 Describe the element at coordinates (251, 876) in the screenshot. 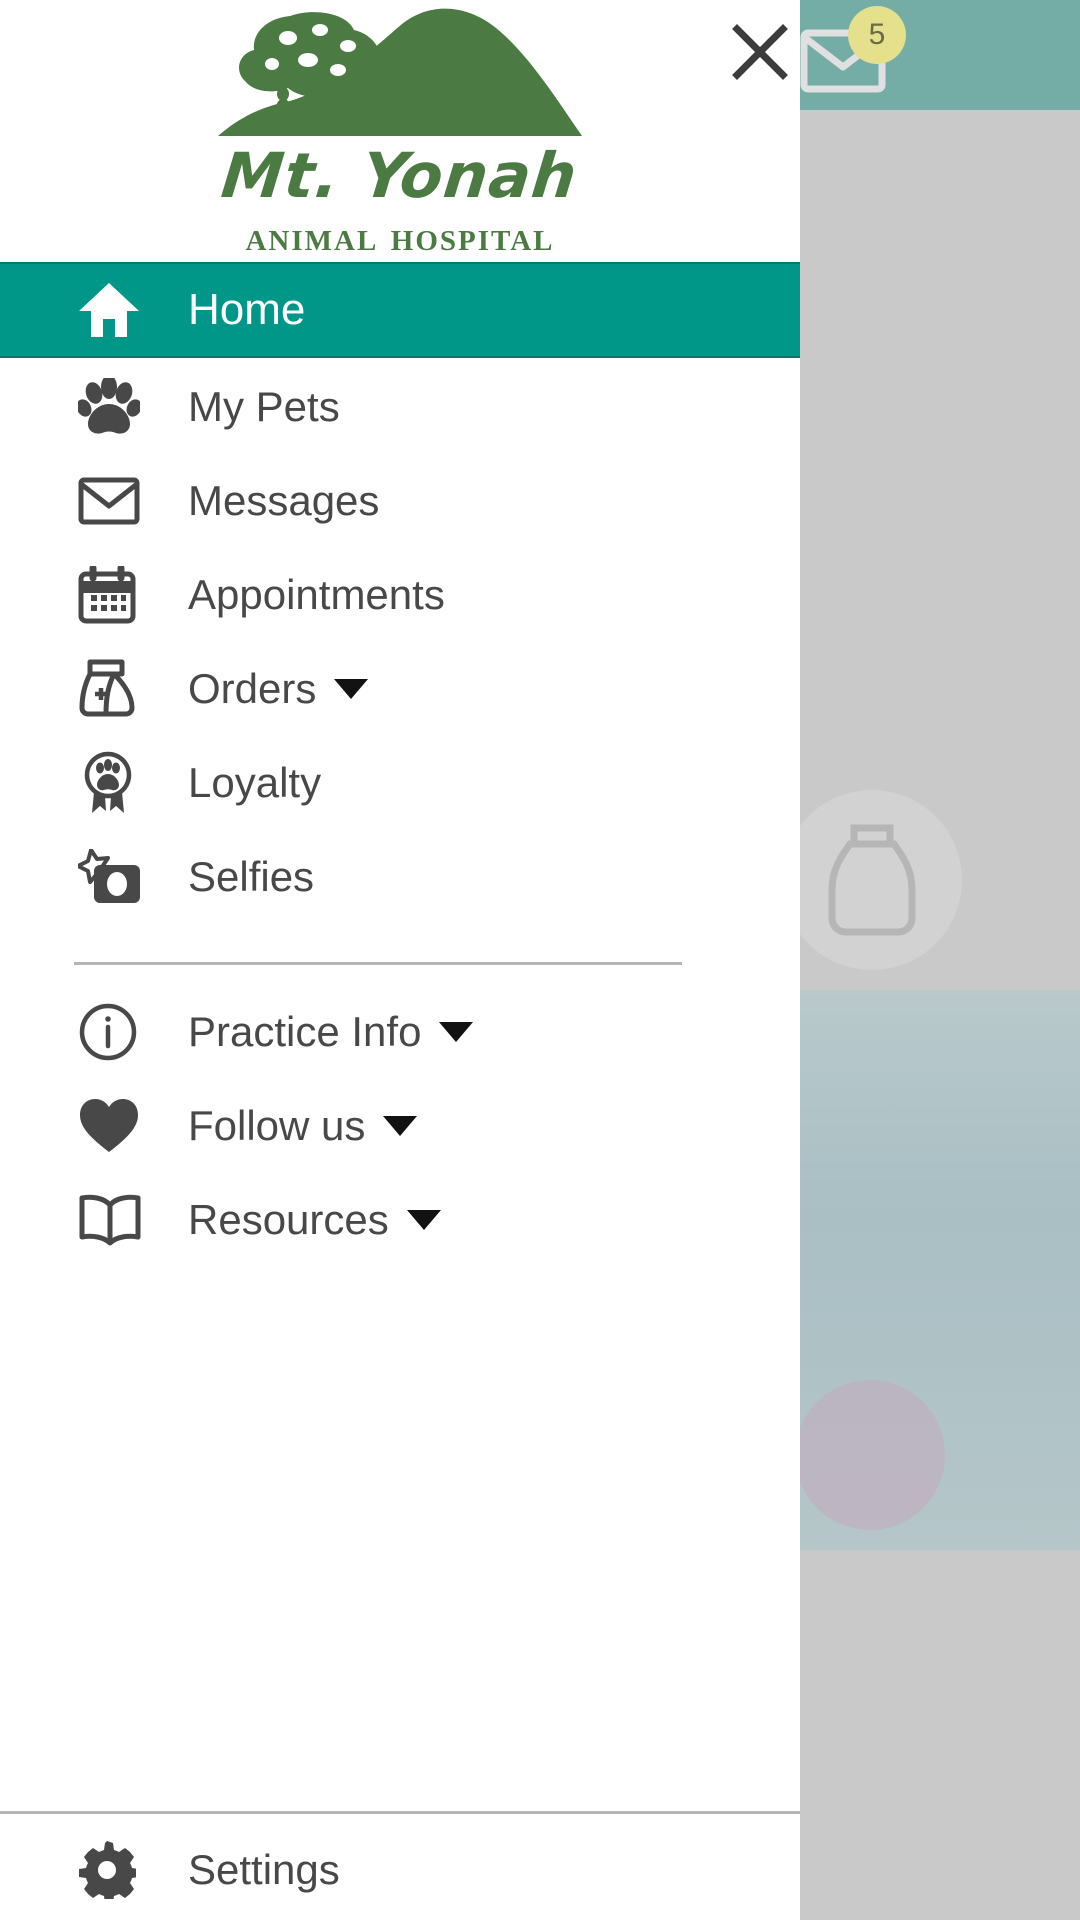

I see `sidebar-item-label: Selfies` at that location.